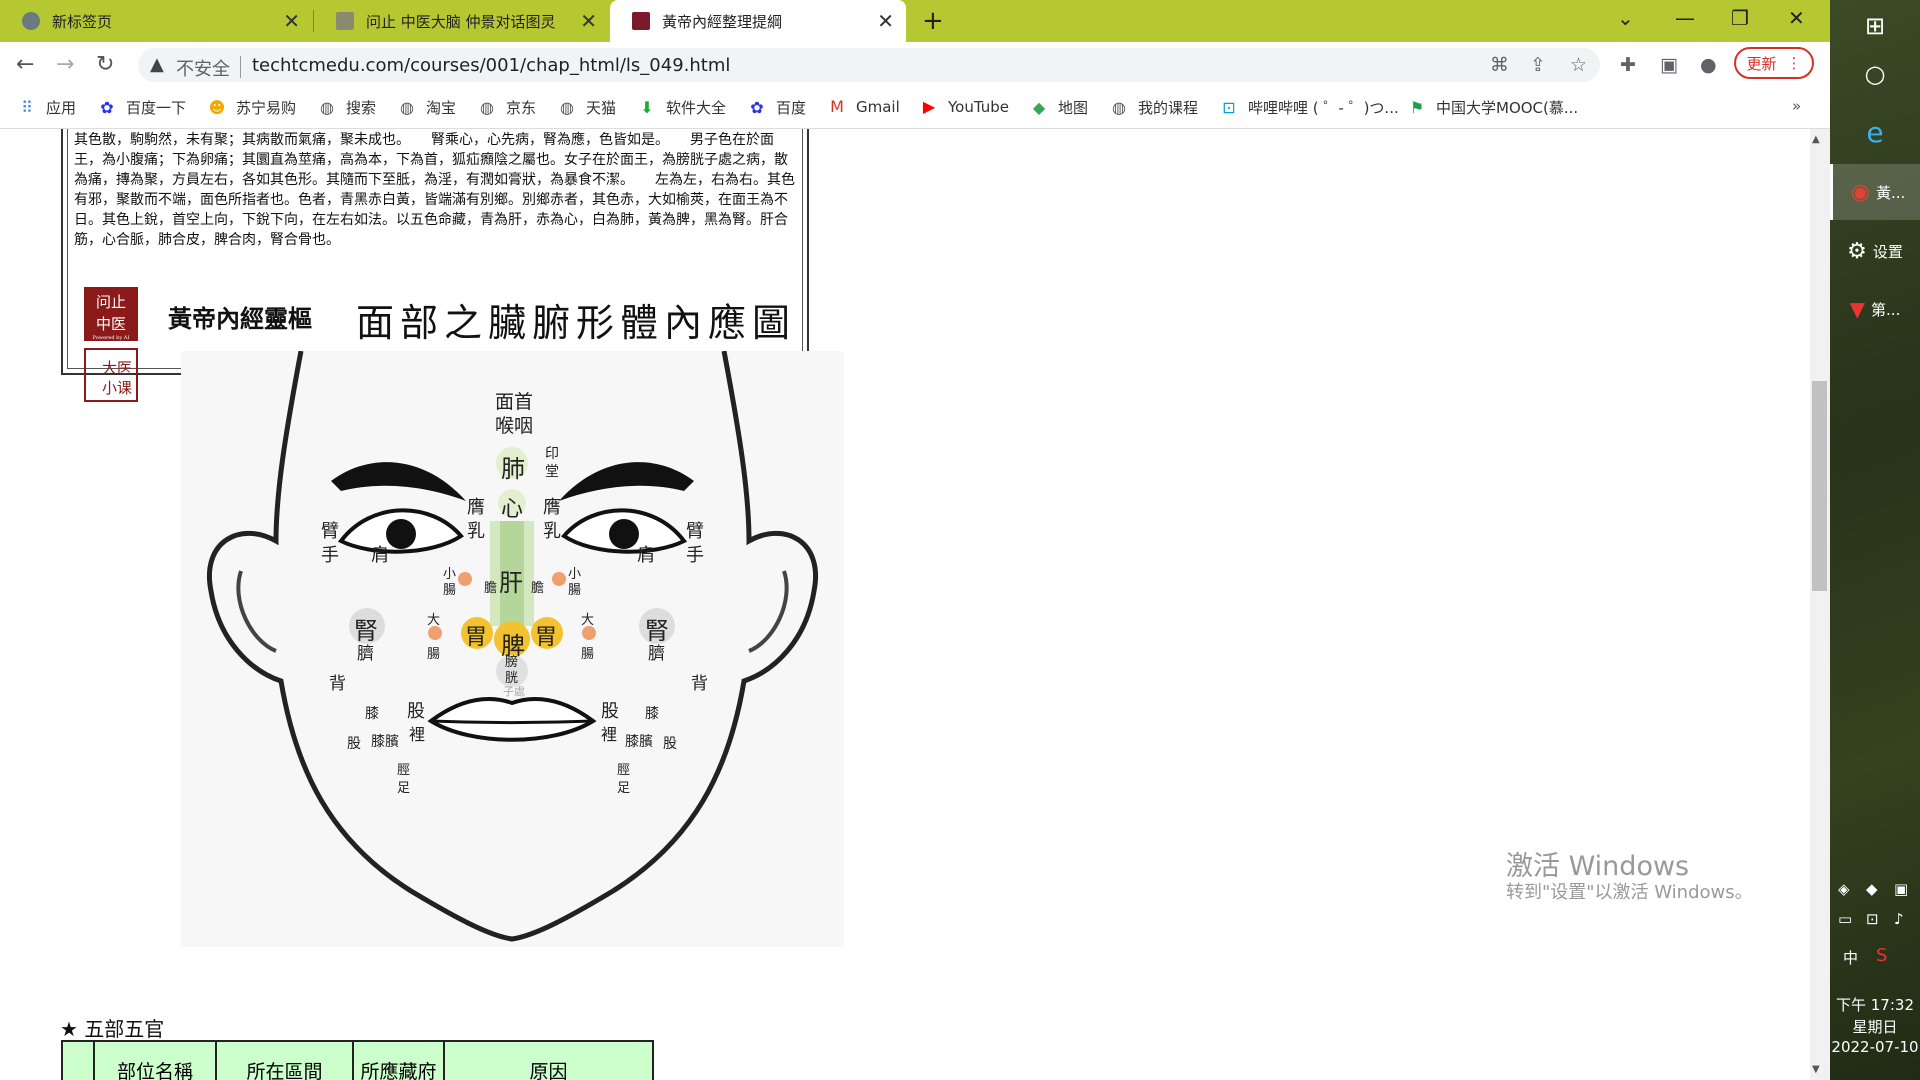  What do you see at coordinates (1708, 65) in the screenshot?
I see `profile-avatar-icon: ●` at bounding box center [1708, 65].